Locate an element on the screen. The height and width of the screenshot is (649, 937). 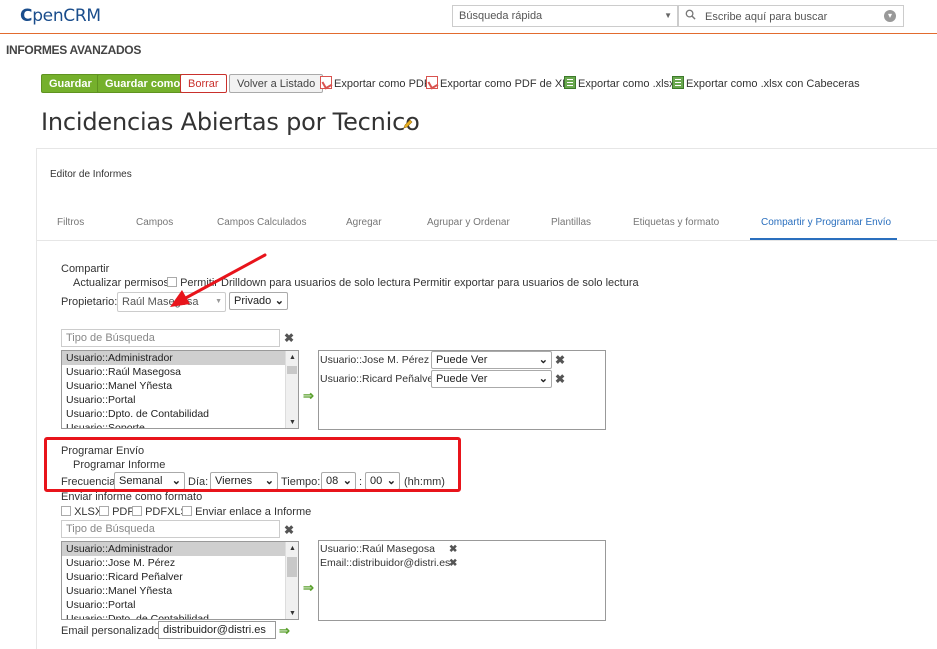
export-xlsx-link: Exportar como .xlsx is located at coordinates (619, 83).